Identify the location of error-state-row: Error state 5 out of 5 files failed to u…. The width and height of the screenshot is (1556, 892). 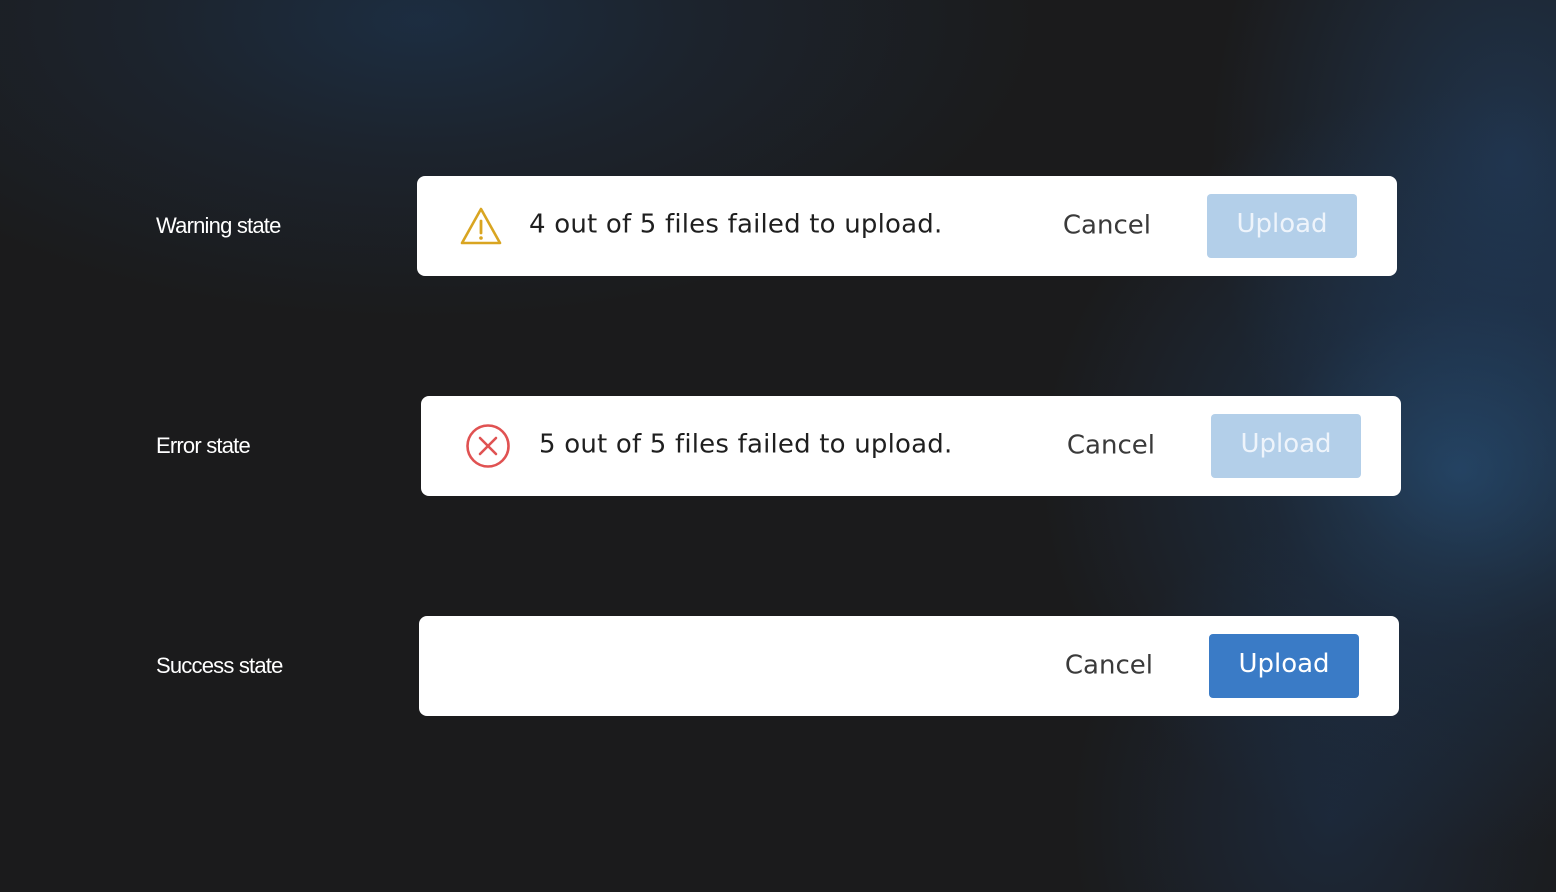
(778, 446).